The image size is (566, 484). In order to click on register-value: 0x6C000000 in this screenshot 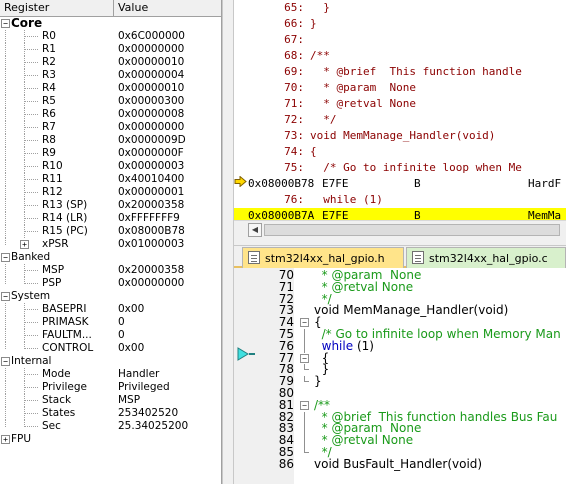, I will do `click(151, 36)`.